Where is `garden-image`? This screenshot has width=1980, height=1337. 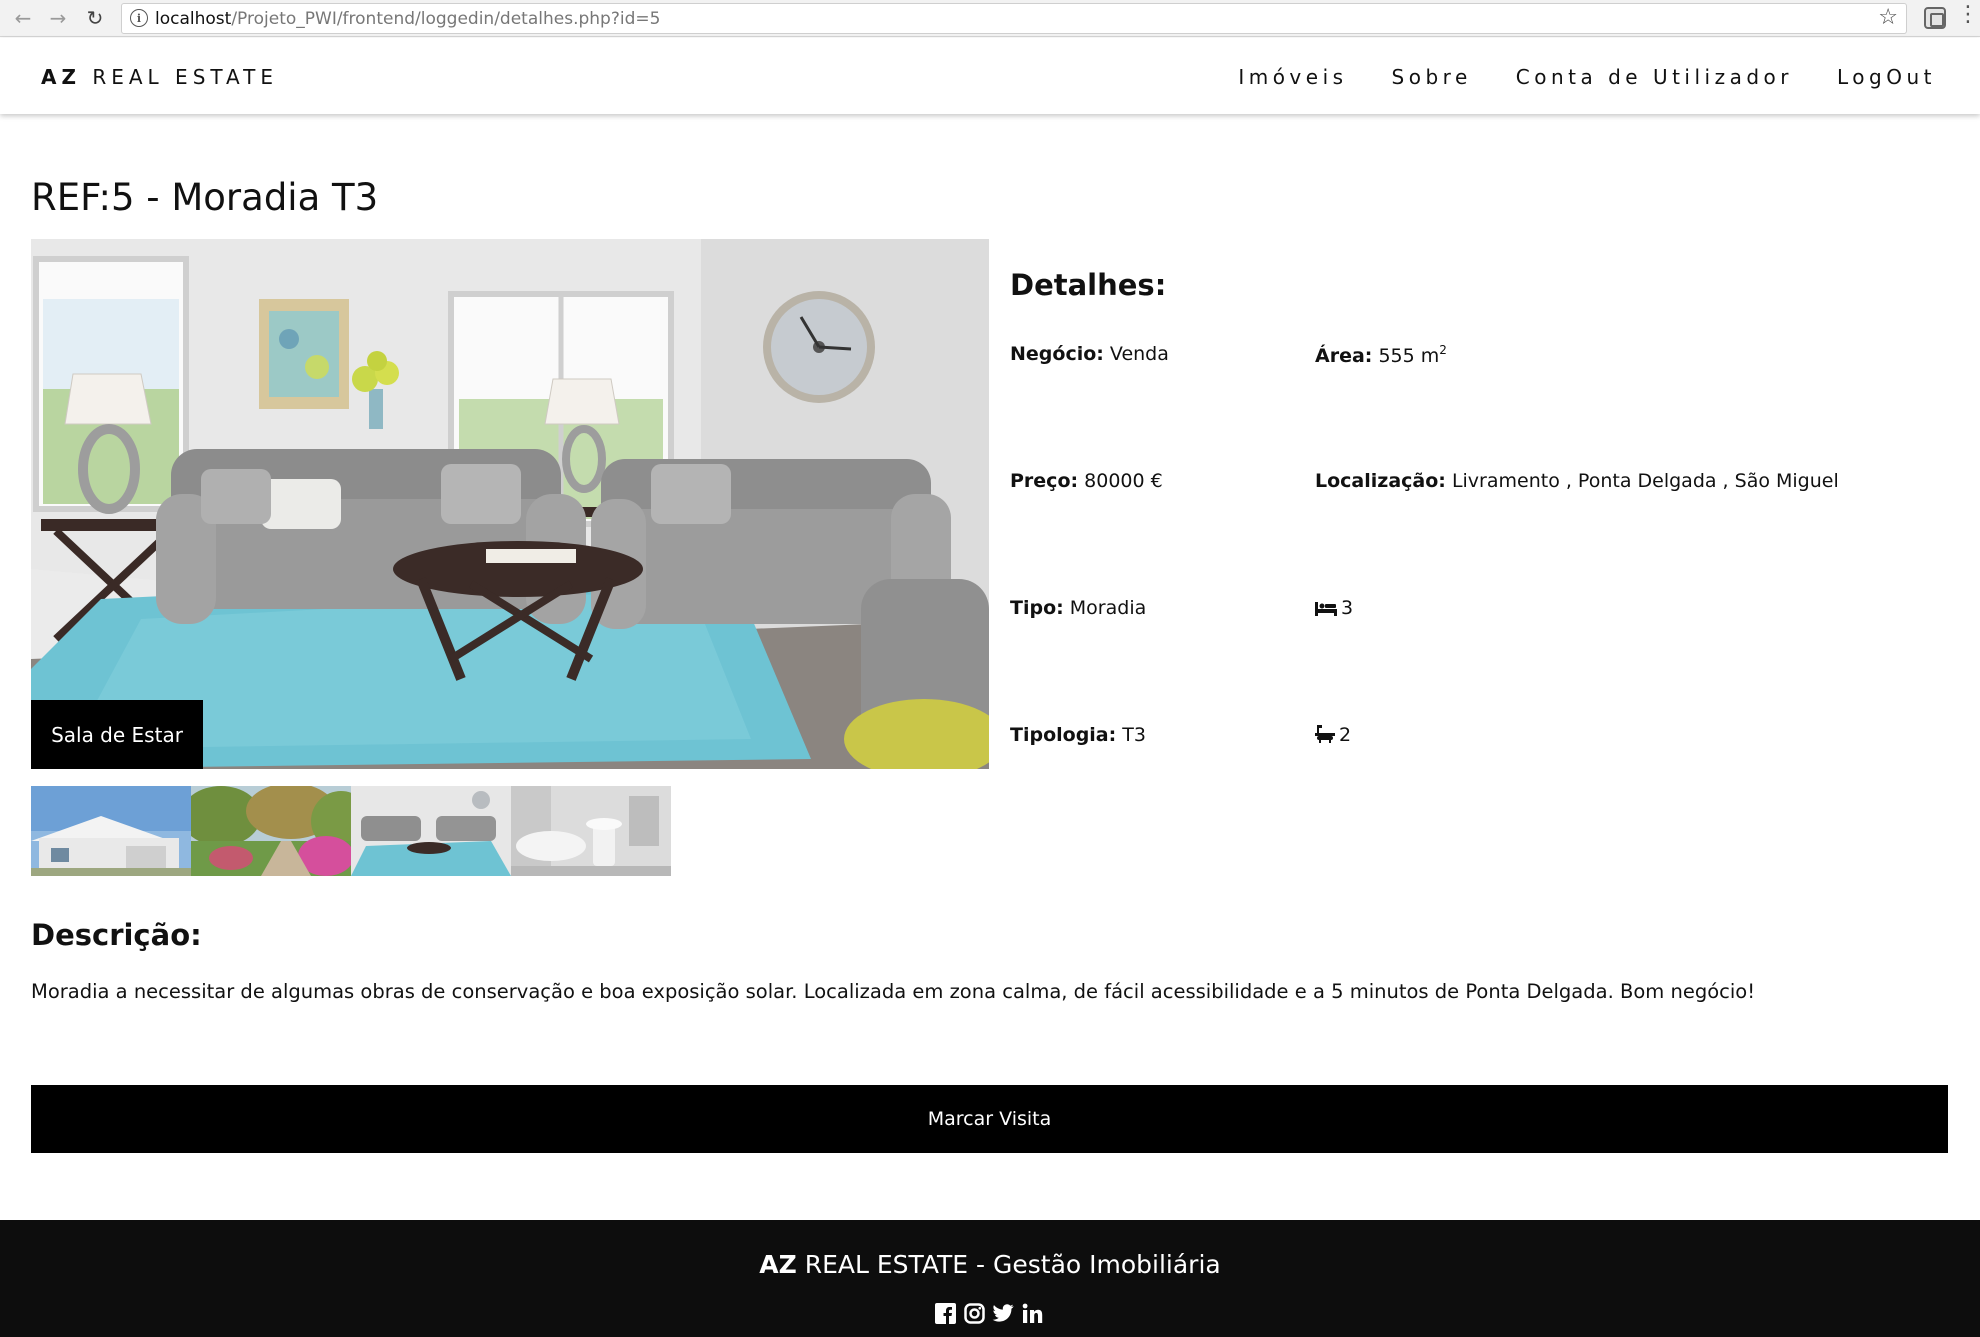 garden-image is located at coordinates (271, 831).